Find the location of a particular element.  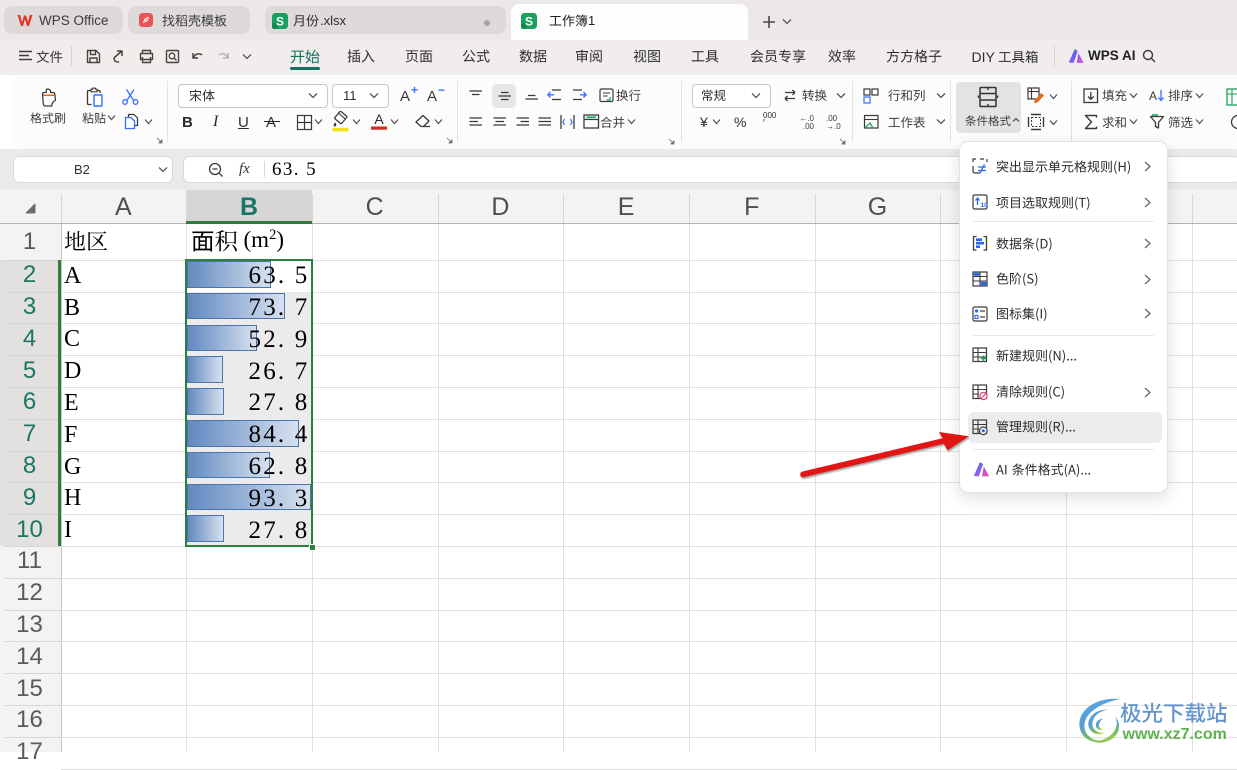

svg-text: →.0 is located at coordinates (833, 125).